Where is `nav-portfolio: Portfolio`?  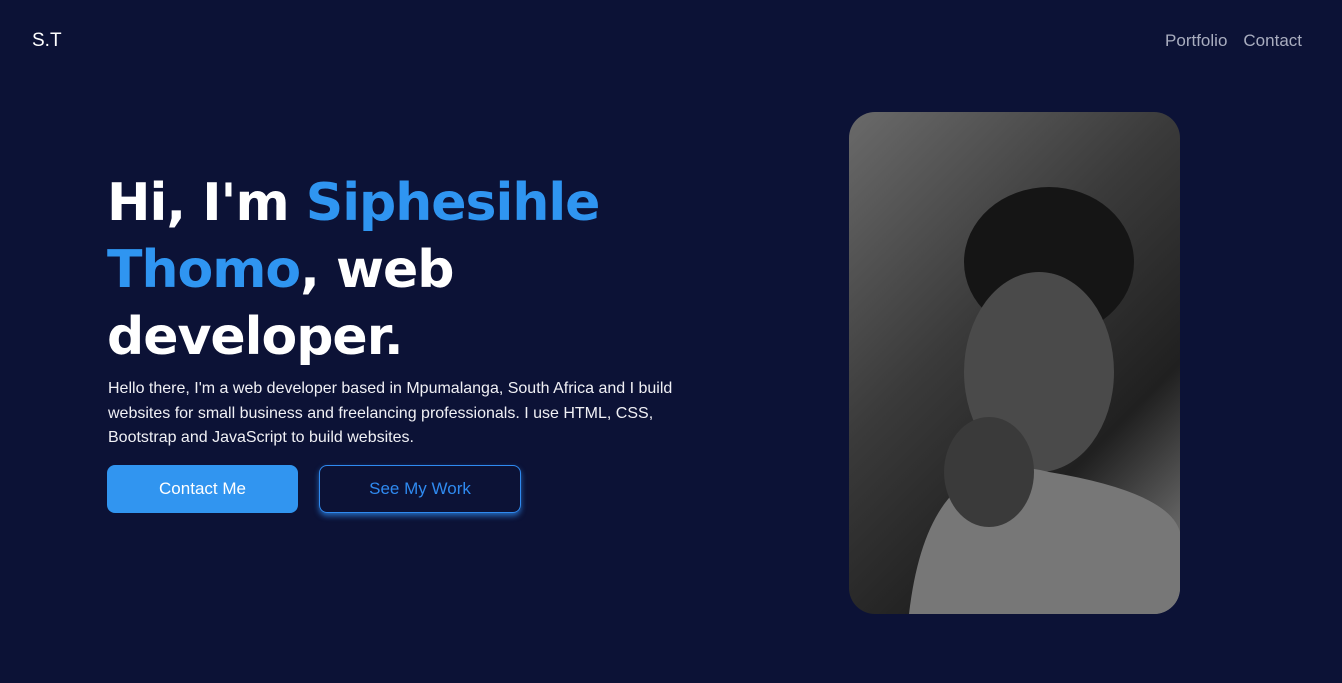
nav-portfolio: Portfolio is located at coordinates (1196, 41).